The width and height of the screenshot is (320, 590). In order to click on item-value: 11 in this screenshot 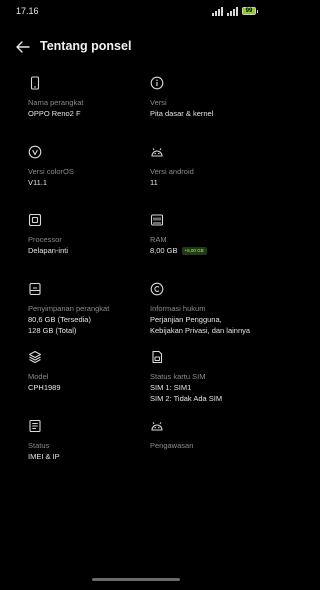, I will do `click(154, 182)`.